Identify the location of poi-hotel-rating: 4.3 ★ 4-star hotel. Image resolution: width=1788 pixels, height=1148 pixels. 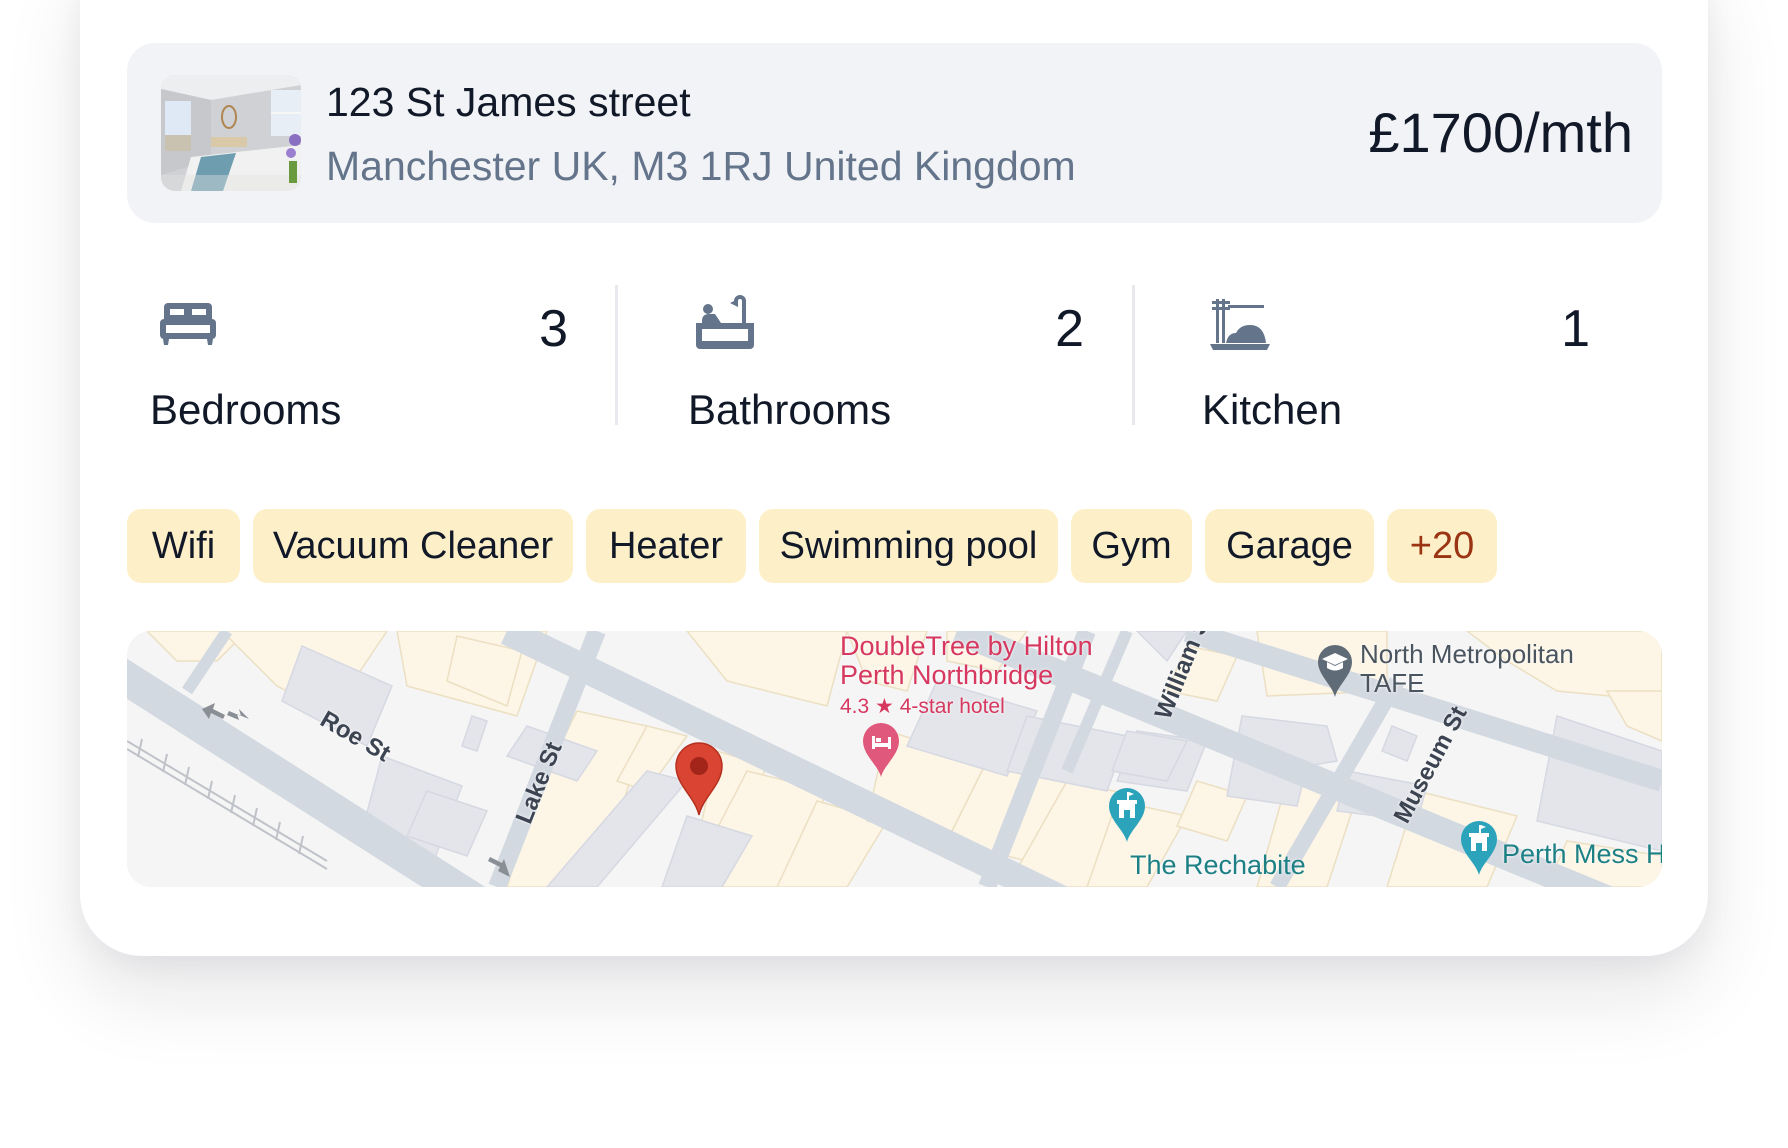
(922, 706).